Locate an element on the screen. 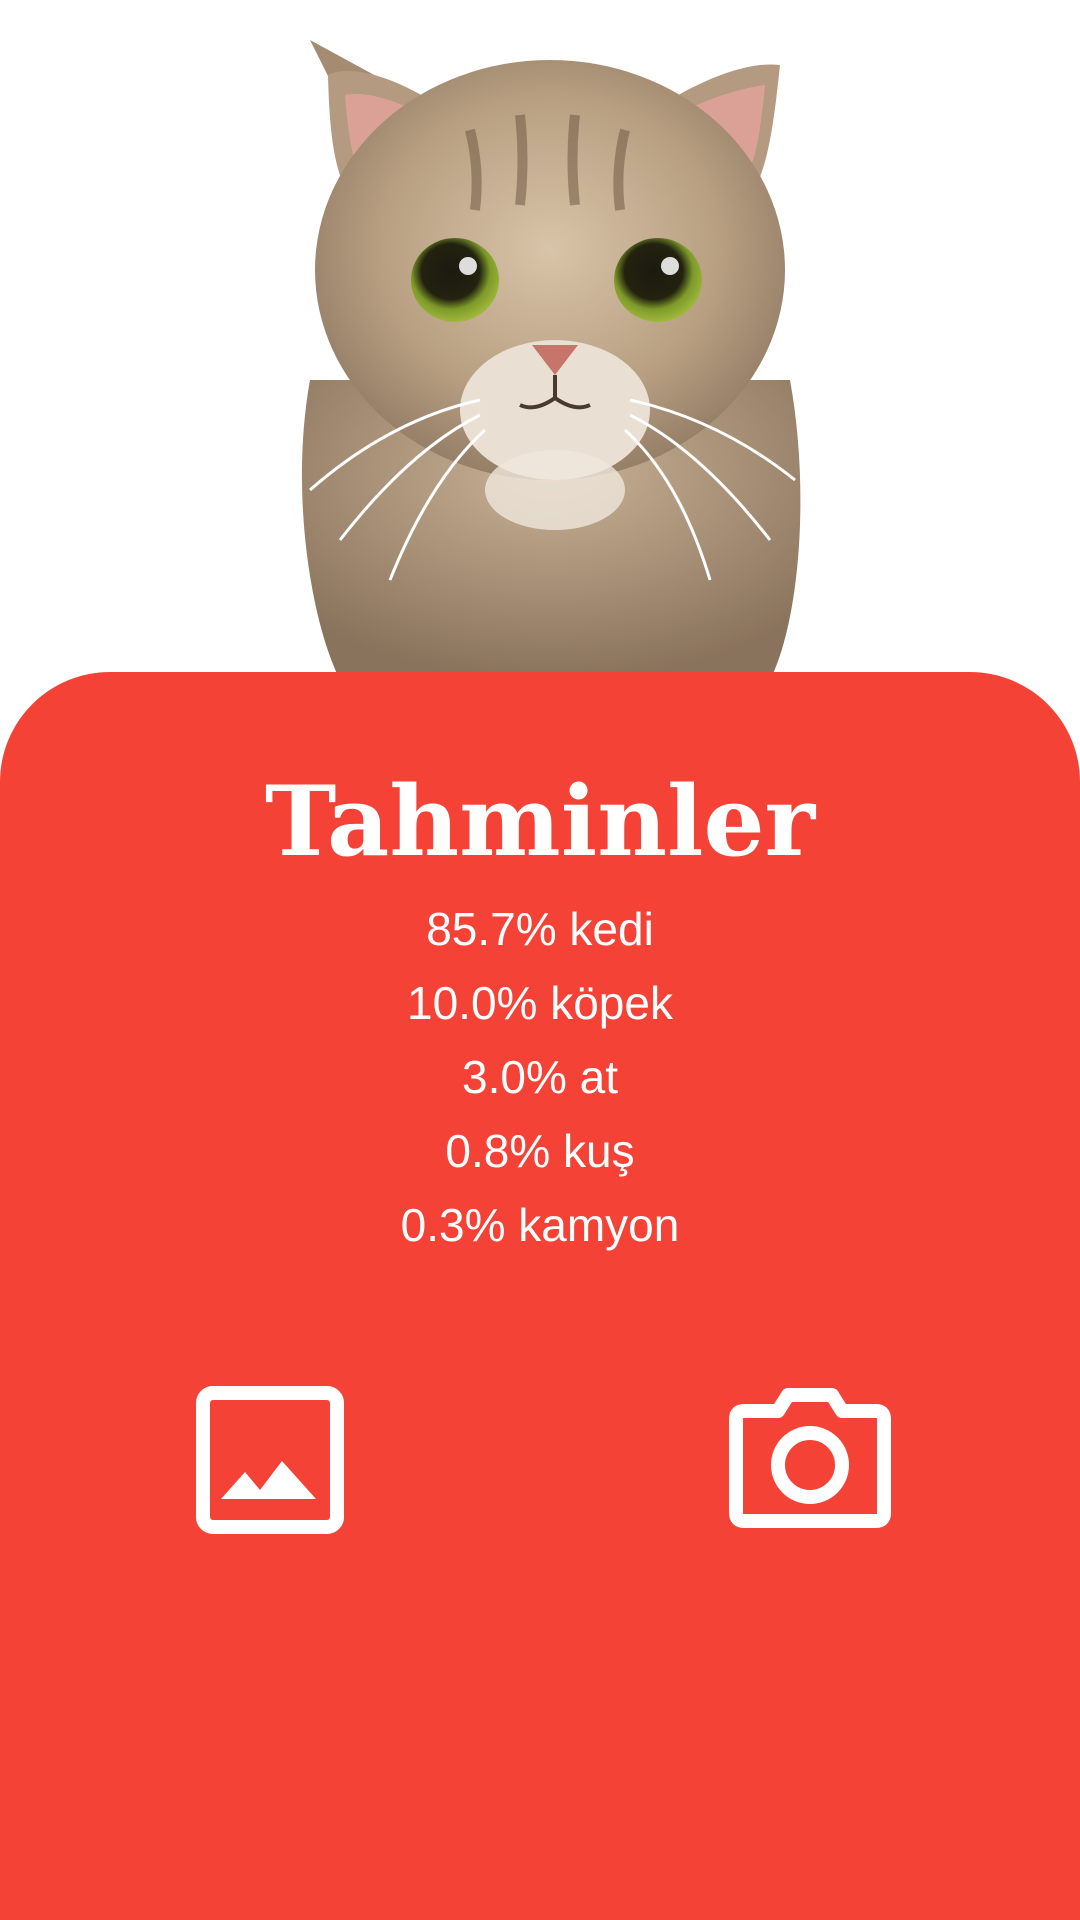  prediction-item: 0.3% kamyon is located at coordinates (540, 1225).